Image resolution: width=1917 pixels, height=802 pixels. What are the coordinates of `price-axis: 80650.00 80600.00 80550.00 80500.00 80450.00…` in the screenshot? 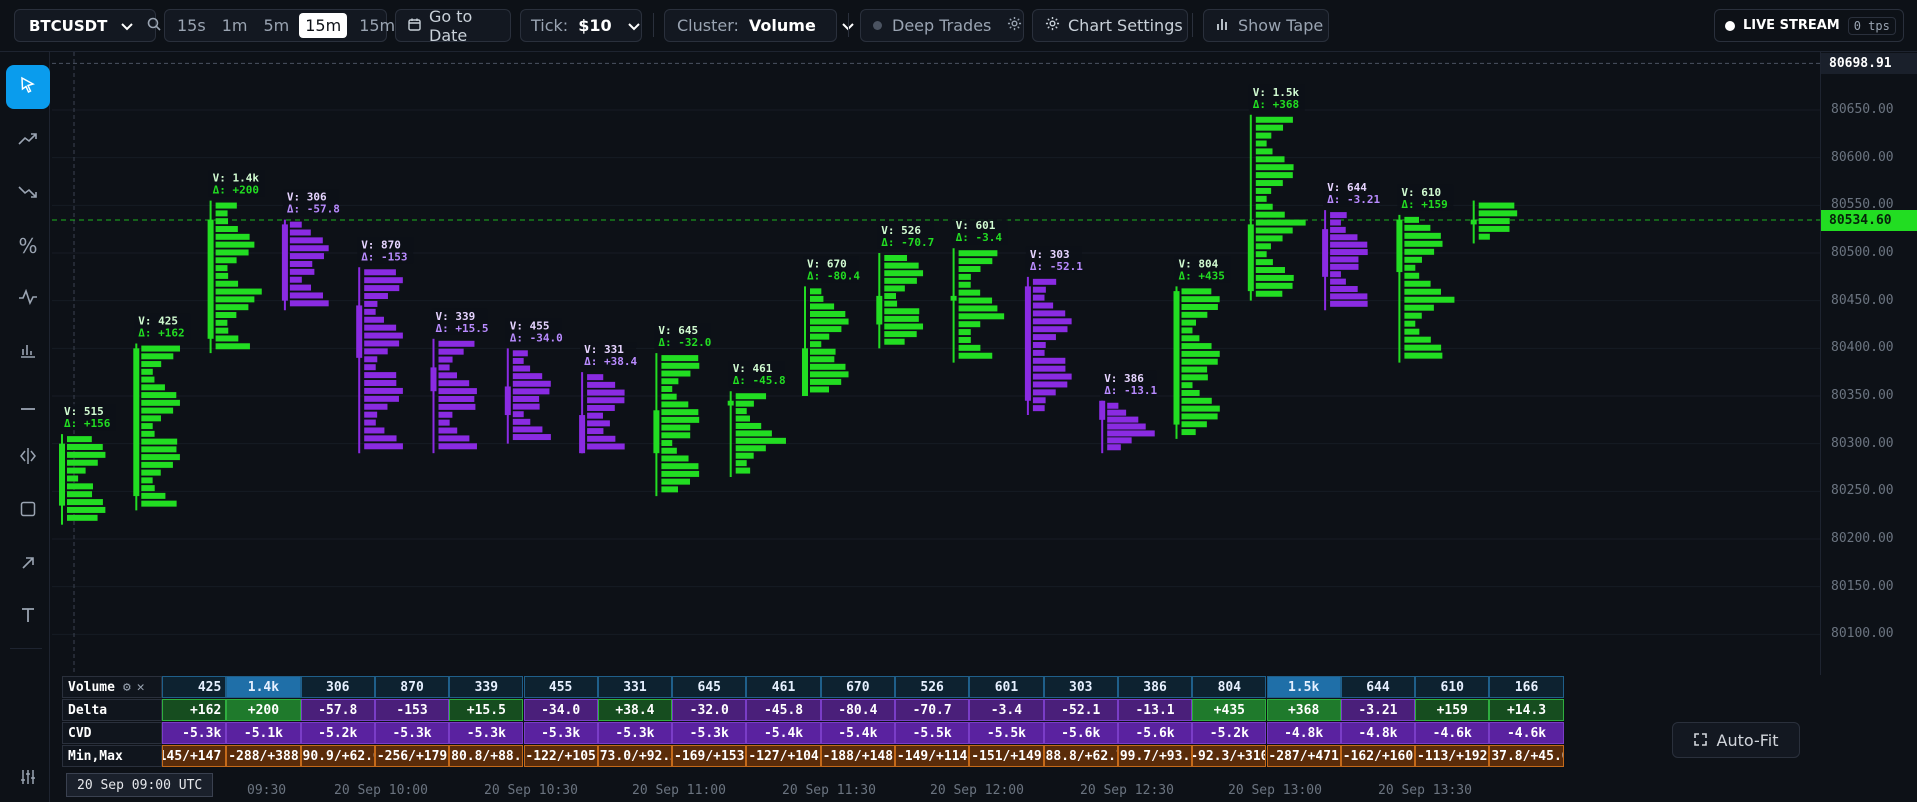 It's located at (1868, 363).